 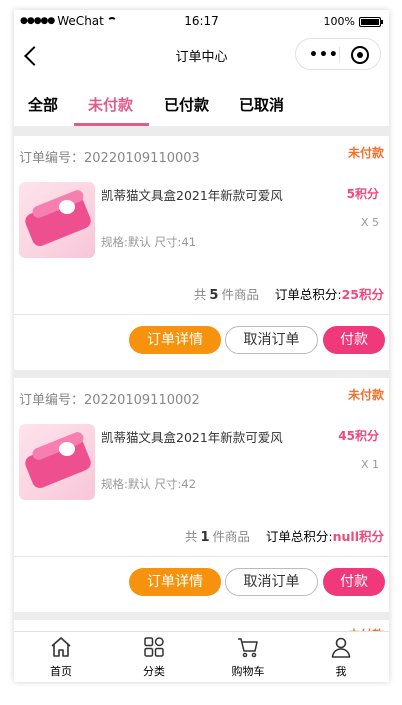 I want to click on order-summary: 共 1 件商品 订单总积分:null积分, so click(x=284, y=535).